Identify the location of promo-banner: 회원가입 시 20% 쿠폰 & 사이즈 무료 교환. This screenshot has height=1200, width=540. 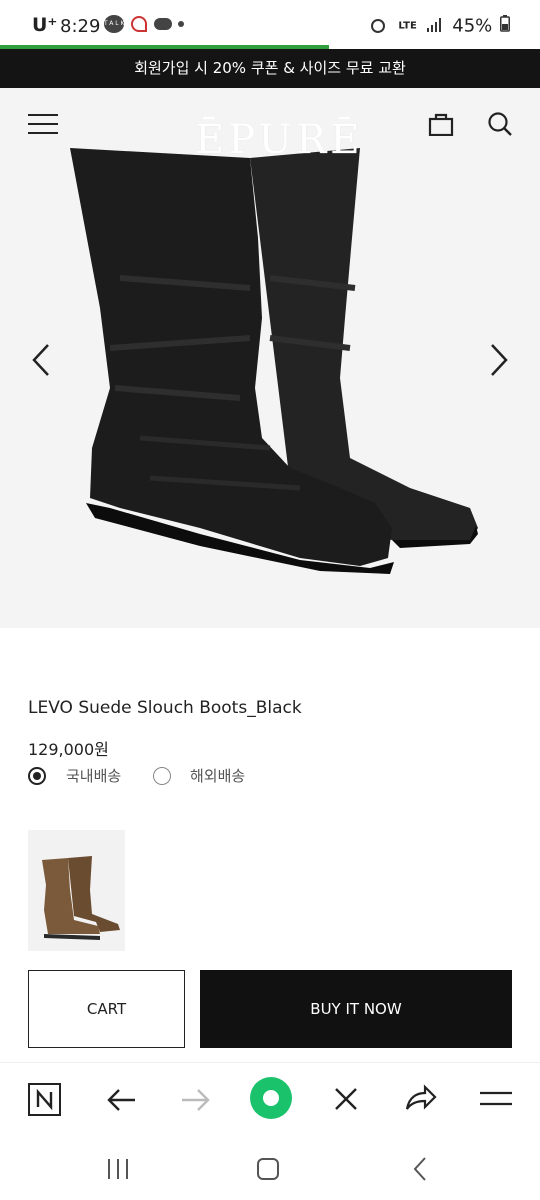
(270, 68).